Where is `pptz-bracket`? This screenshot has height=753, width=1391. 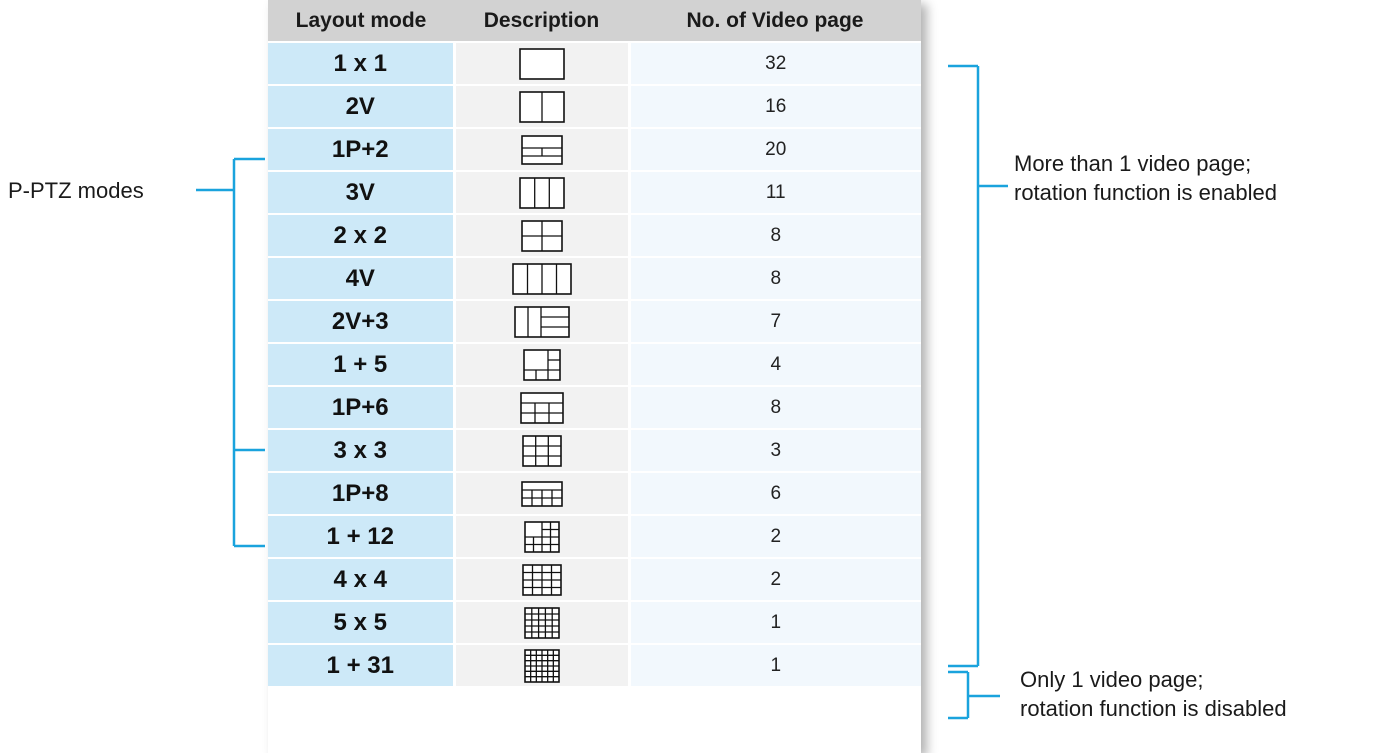
pptz-bracket is located at coordinates (230, 352).